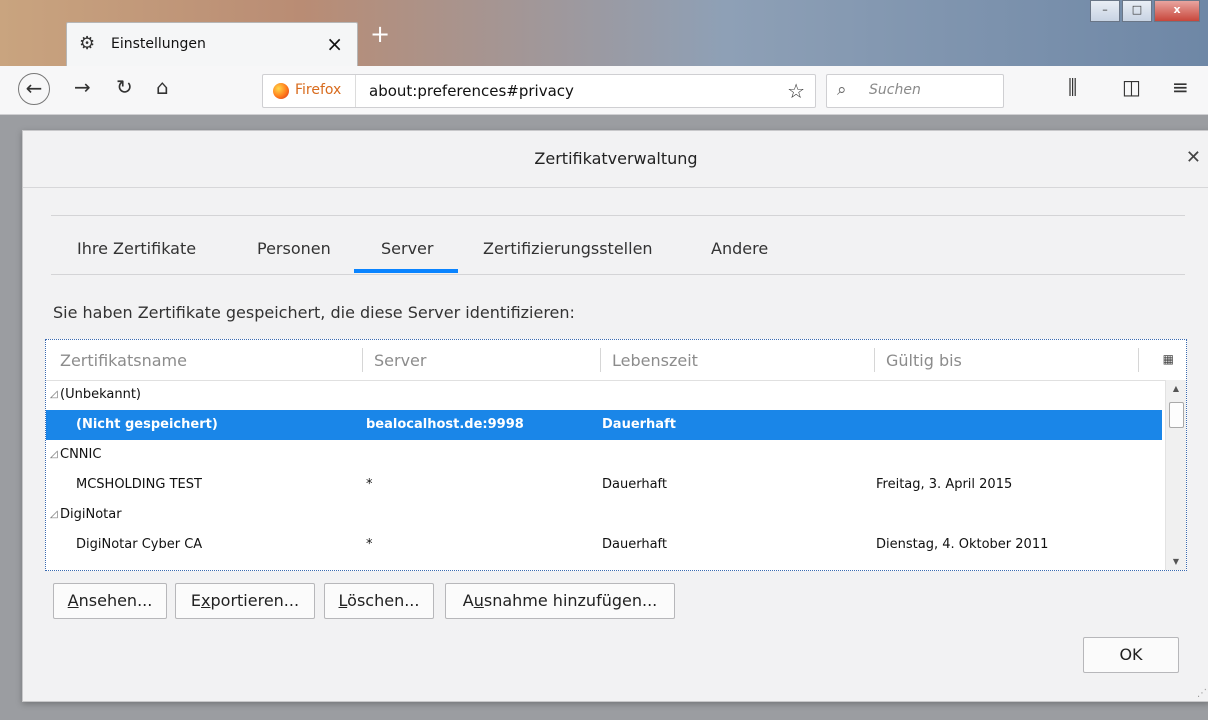 The width and height of the screenshot is (1208, 720). Describe the element at coordinates (123, 360) in the screenshot. I see `column-header-name: Zertifikatsname` at that location.